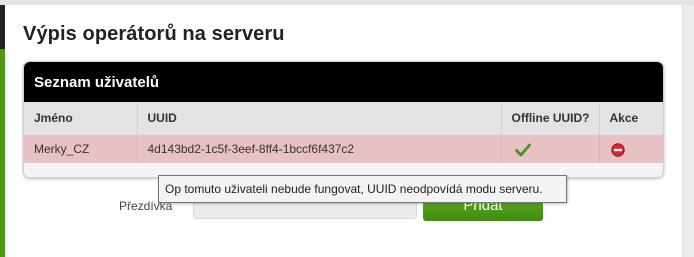  What do you see at coordinates (81, 119) in the screenshot?
I see `column-header-name: Jméno` at bounding box center [81, 119].